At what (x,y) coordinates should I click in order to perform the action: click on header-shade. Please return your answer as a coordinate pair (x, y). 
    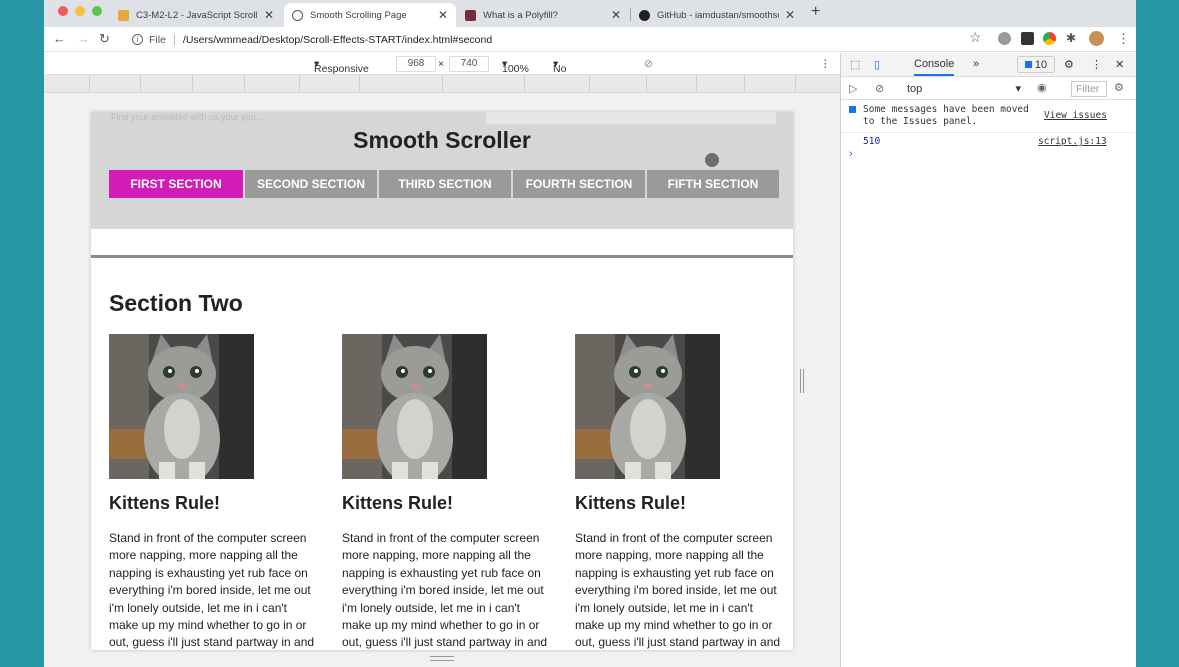
    Looking at the image, I should click on (631, 118).